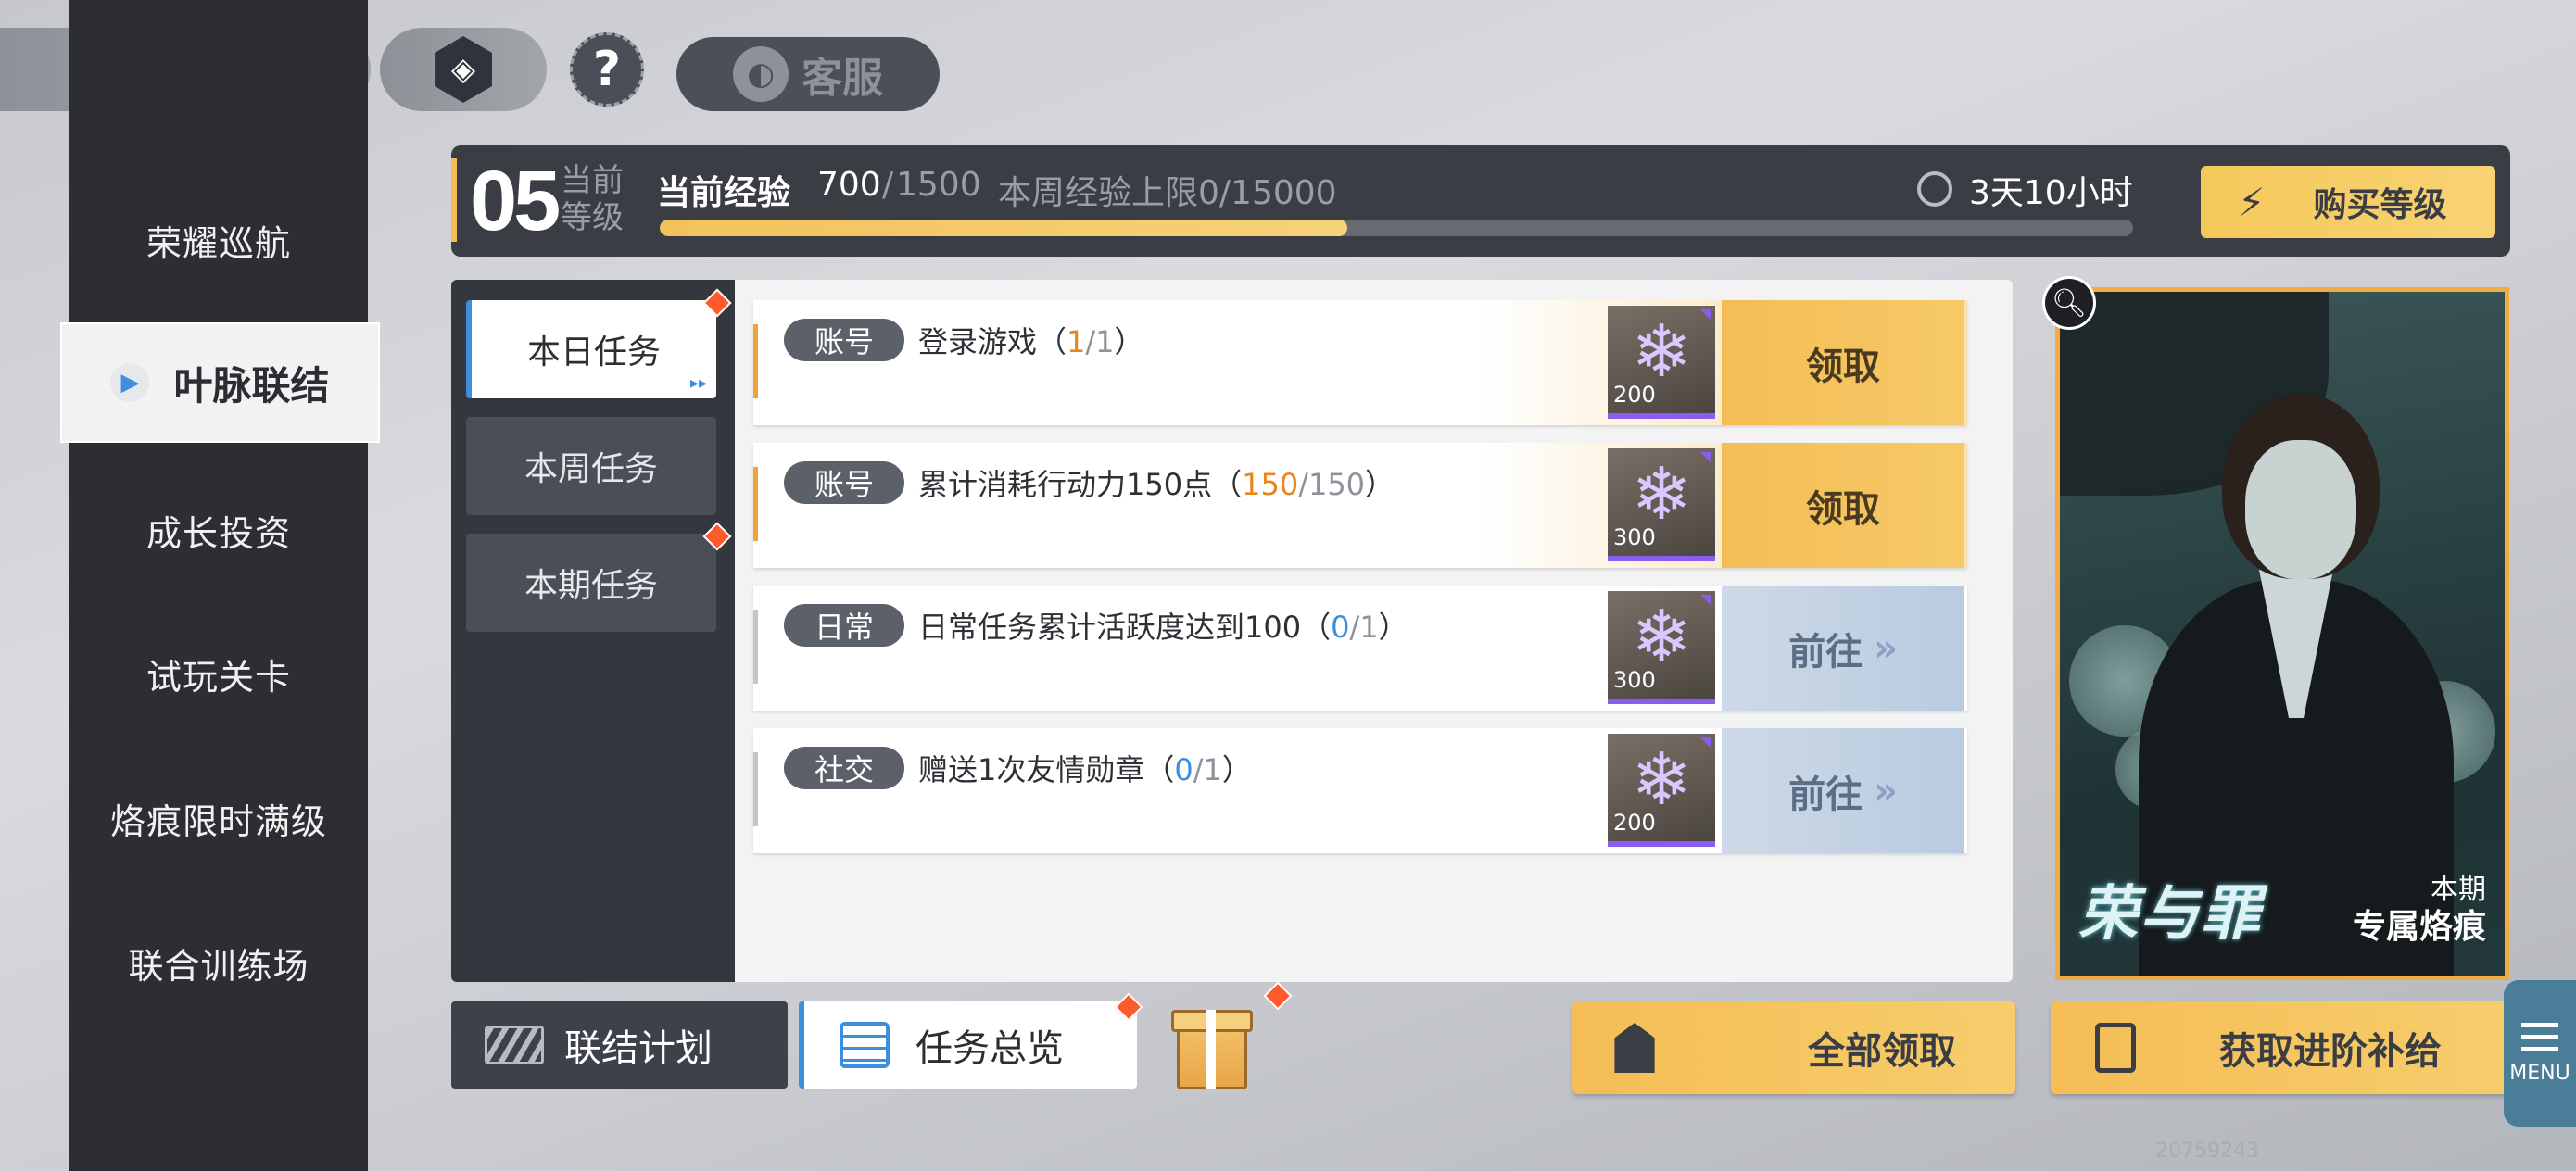 This screenshot has width=2576, height=1171. I want to click on question-icon: ?, so click(607, 70).